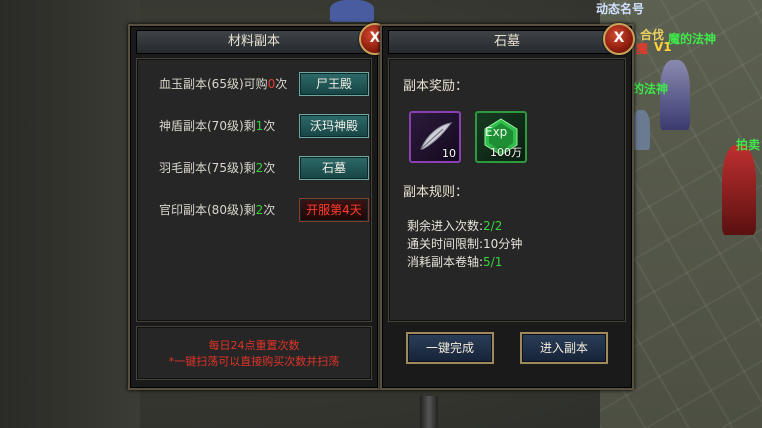  Describe the element at coordinates (334, 210) in the screenshot. I see `dungeon-button-locked-day4: 开服第4天` at that location.